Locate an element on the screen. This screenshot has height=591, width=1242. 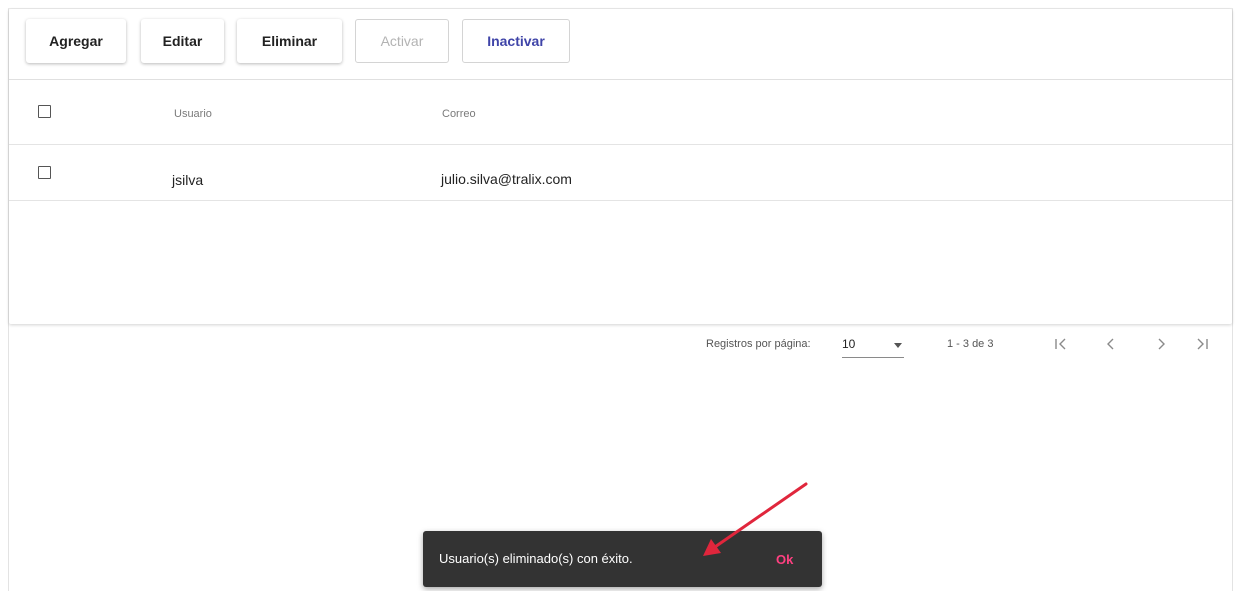
next-page-icon is located at coordinates (1161, 344).